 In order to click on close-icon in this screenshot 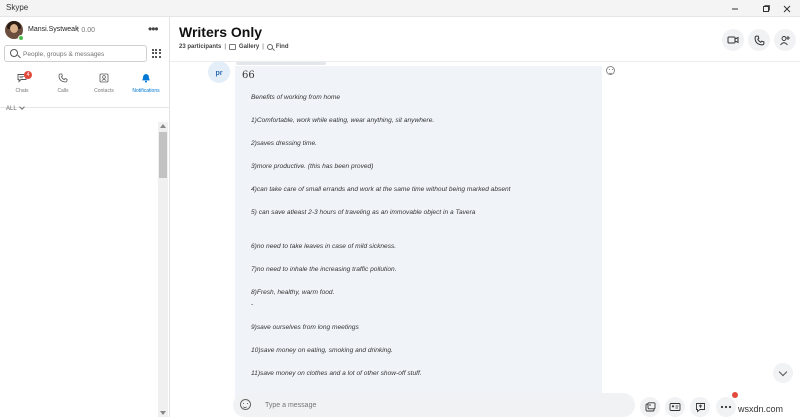, I will do `click(787, 8)`.